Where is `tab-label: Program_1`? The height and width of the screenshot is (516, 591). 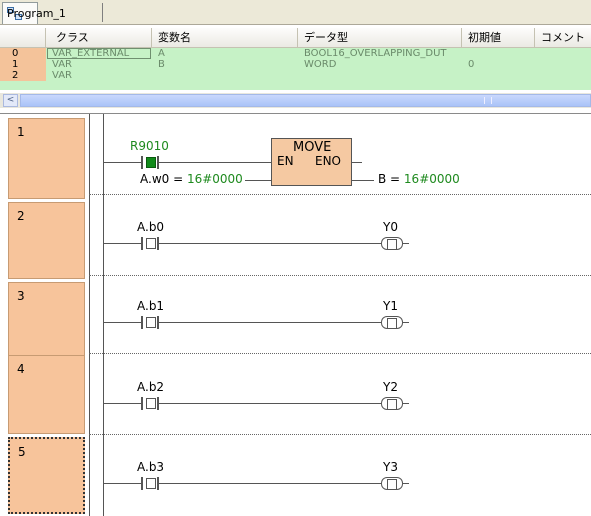
tab-label: Program_1 is located at coordinates (36, 13).